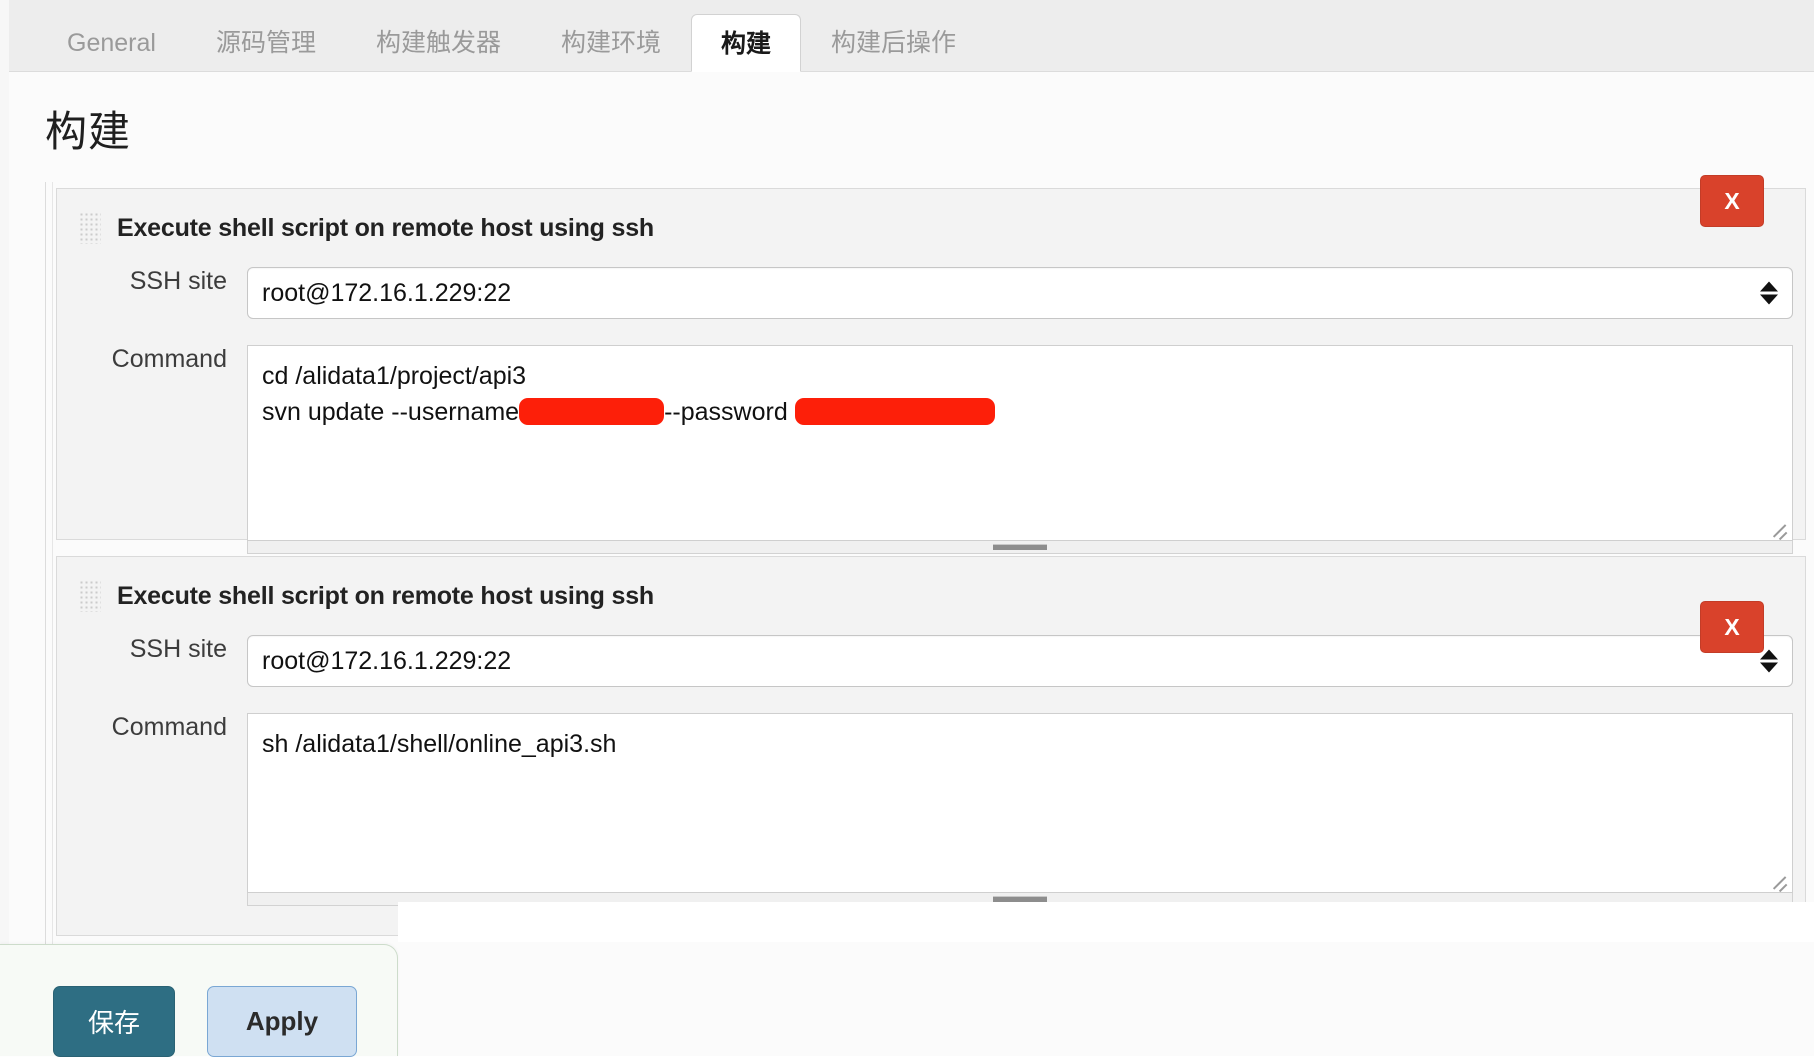  Describe the element at coordinates (114, 1021) in the screenshot. I see `save-button: 保存` at that location.